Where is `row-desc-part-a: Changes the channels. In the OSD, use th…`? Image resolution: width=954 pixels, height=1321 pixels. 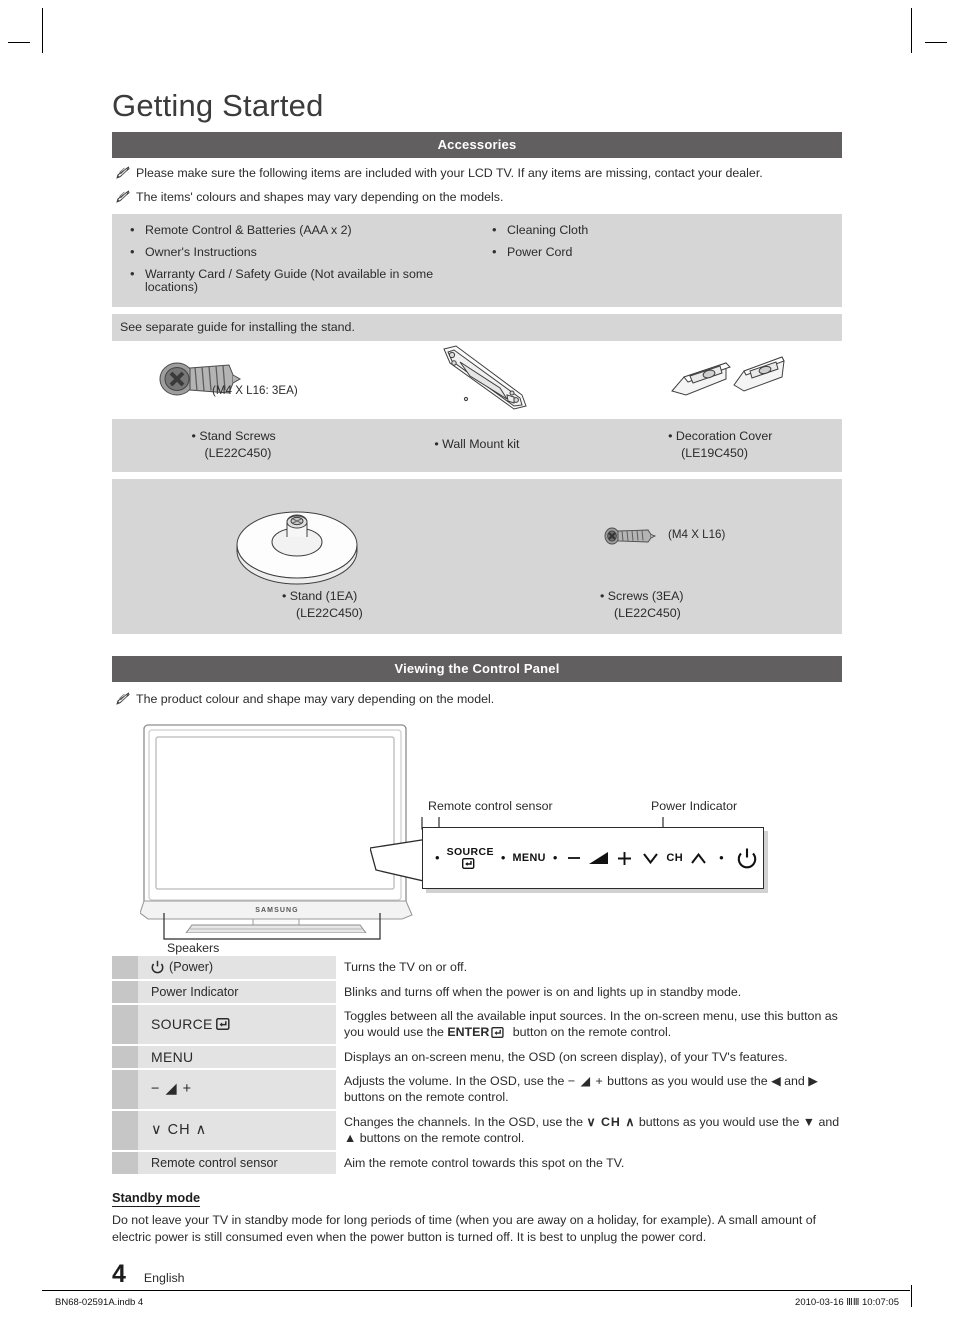 row-desc-part-a: Changes the channels. In the OSD, use th… is located at coordinates (465, 1121).